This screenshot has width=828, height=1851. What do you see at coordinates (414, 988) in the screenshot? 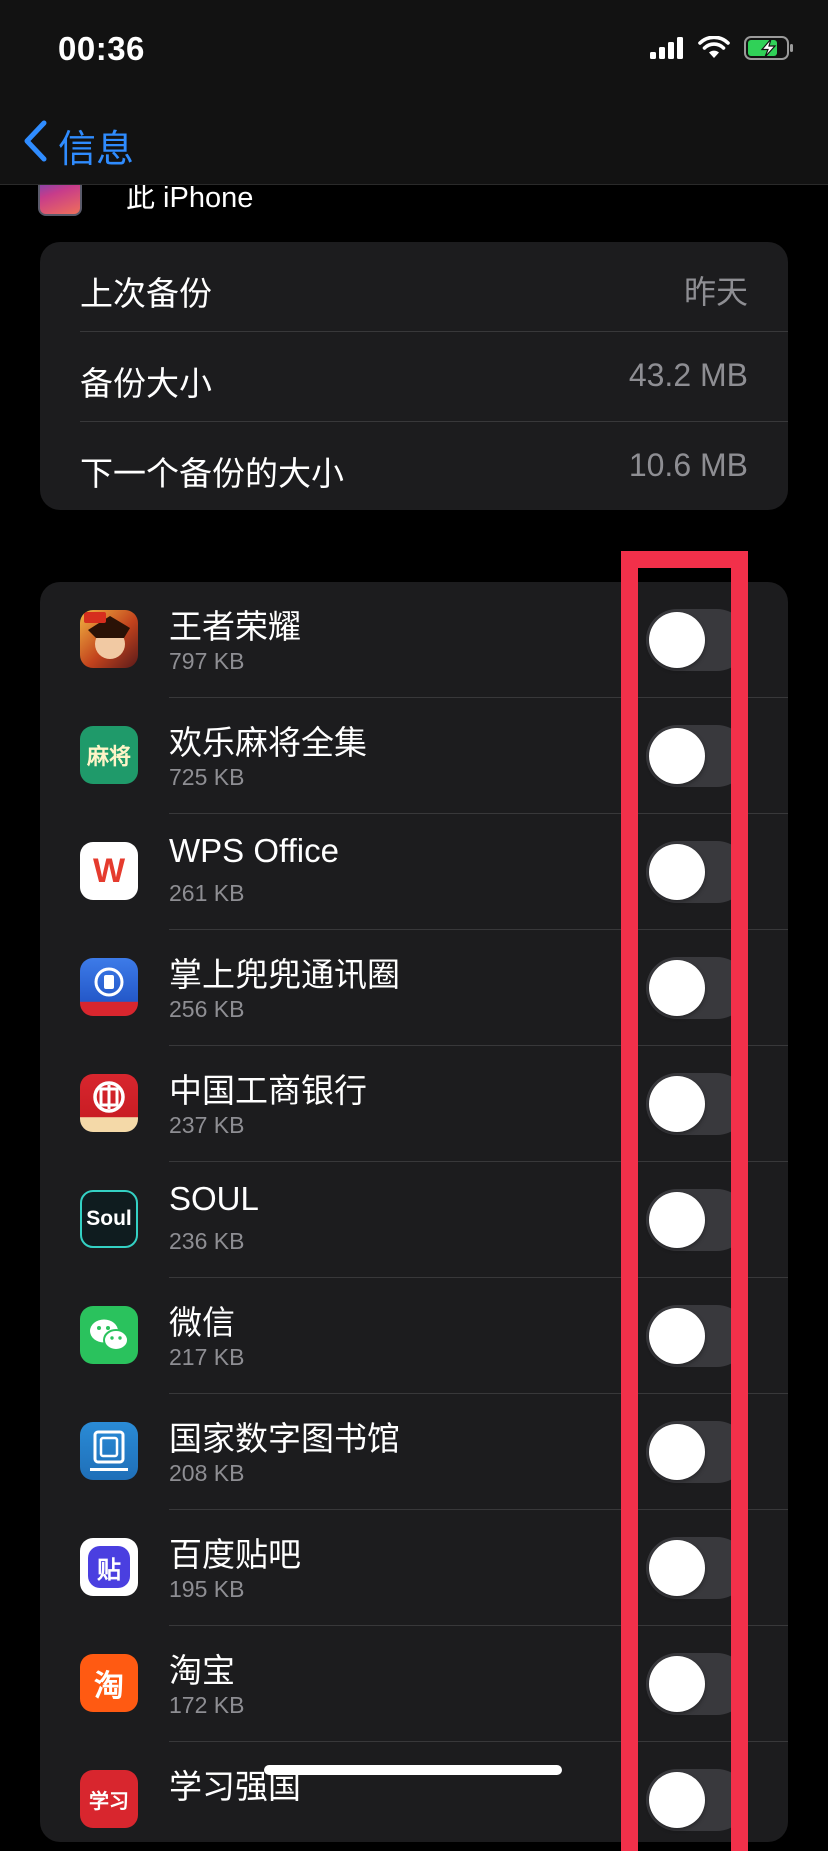
I see `list-item: 掌上兜兜通讯圈 256 KB` at bounding box center [414, 988].